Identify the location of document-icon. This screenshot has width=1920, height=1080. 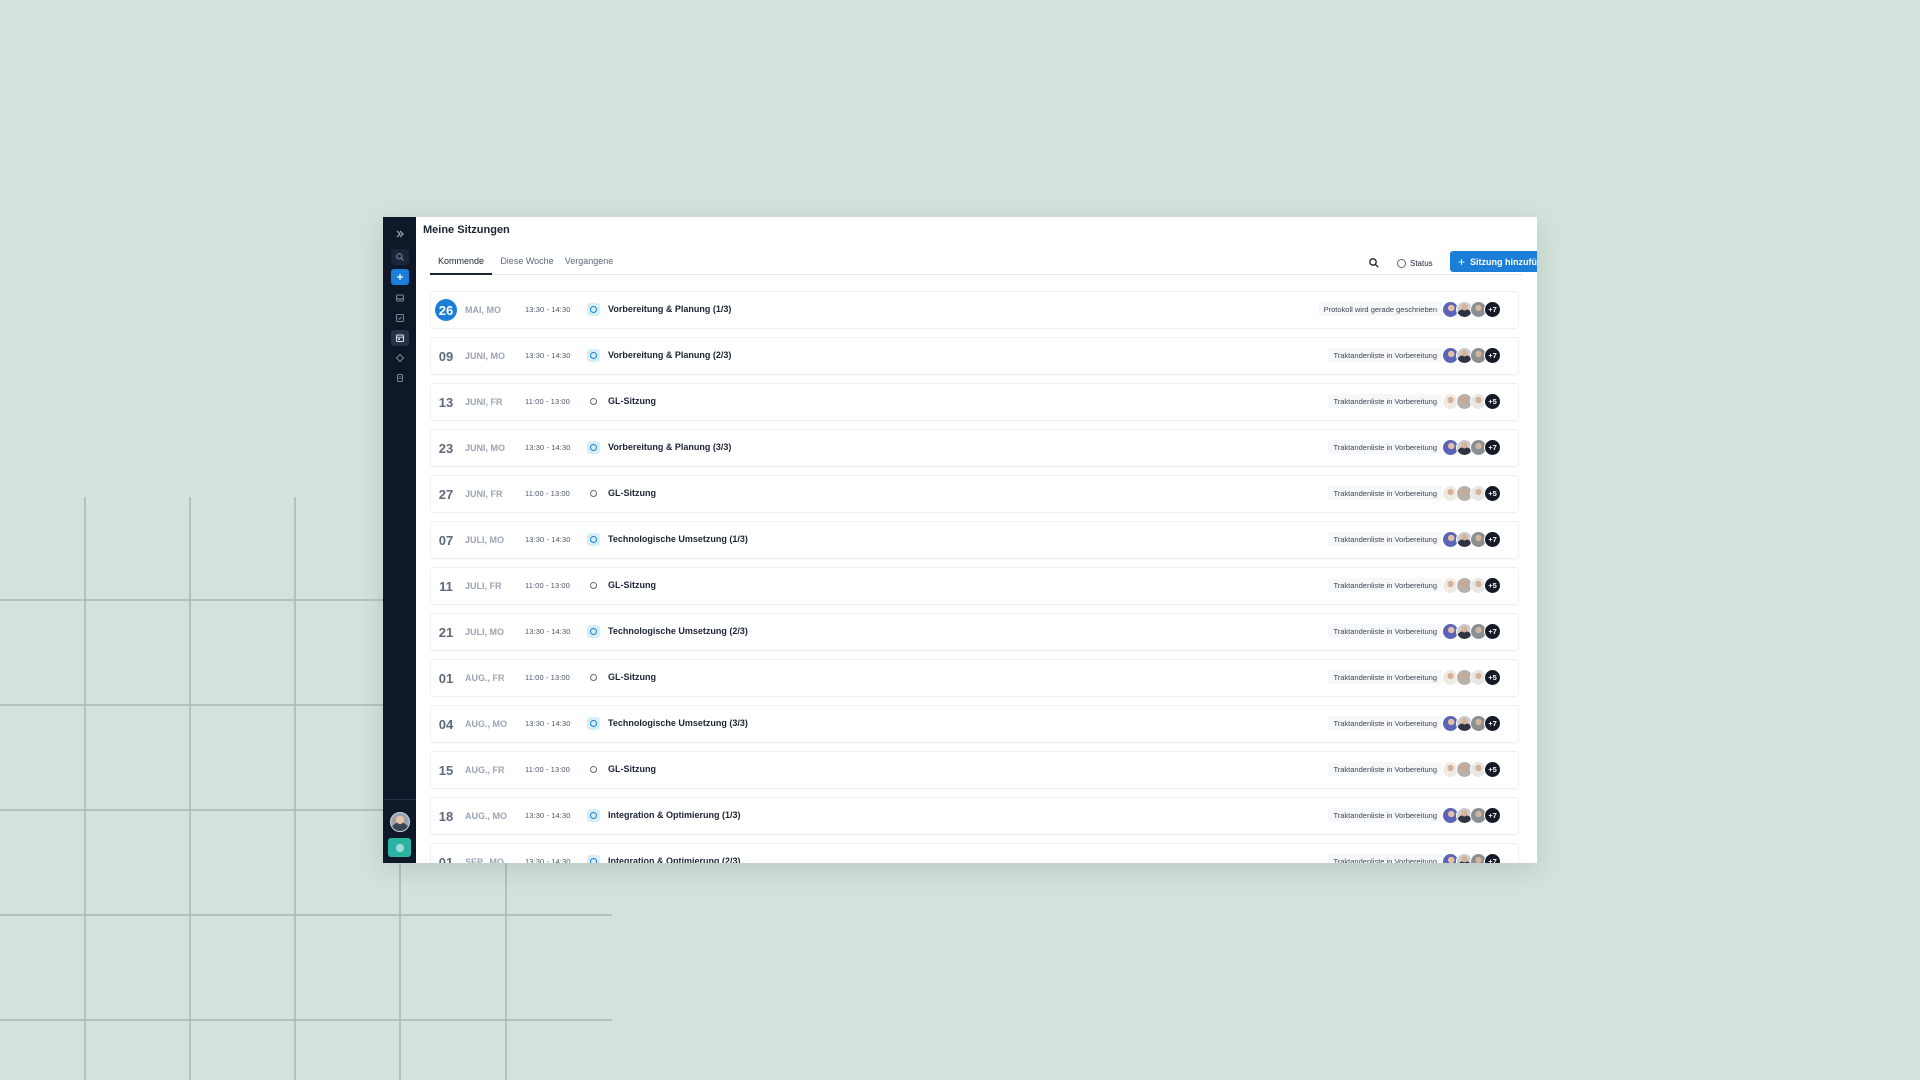
(400, 378).